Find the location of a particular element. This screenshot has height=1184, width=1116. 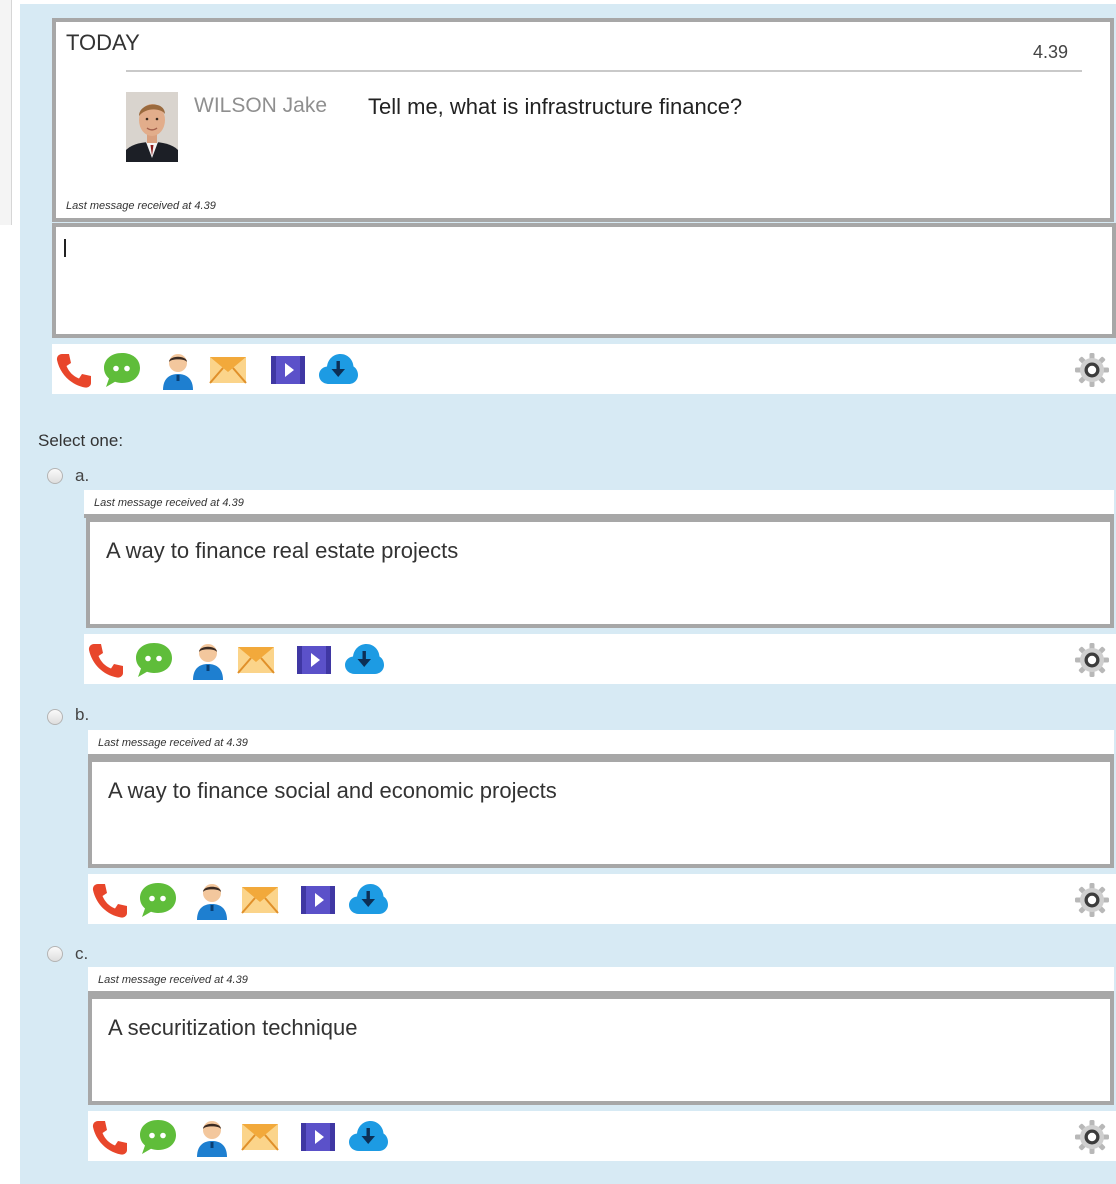

option-c-toolbar is located at coordinates (602, 1136).